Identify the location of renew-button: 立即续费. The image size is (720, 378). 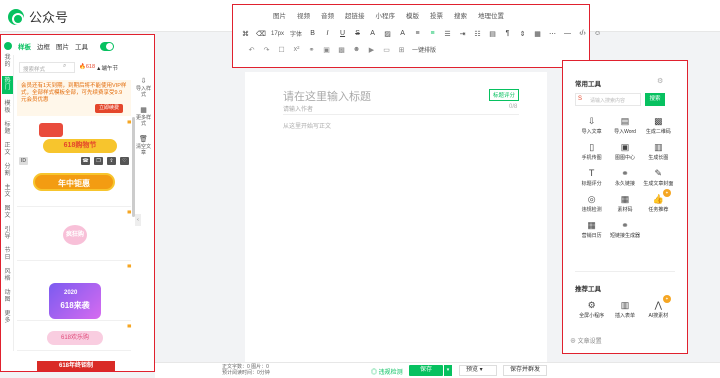
(108, 108).